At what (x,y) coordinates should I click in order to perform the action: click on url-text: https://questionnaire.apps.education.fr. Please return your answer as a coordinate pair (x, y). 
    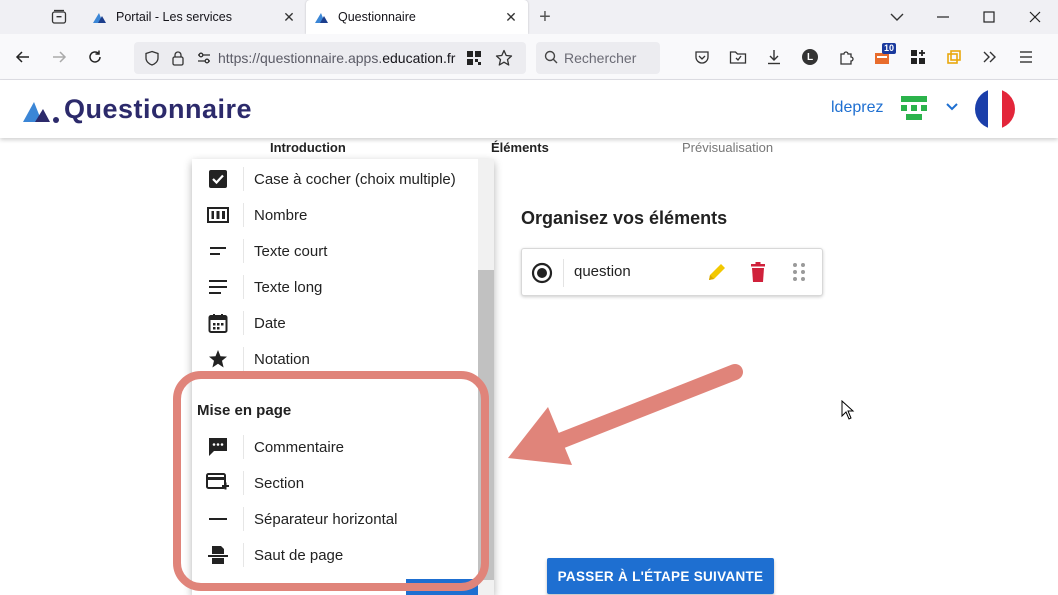
    Looking at the image, I should click on (337, 58).